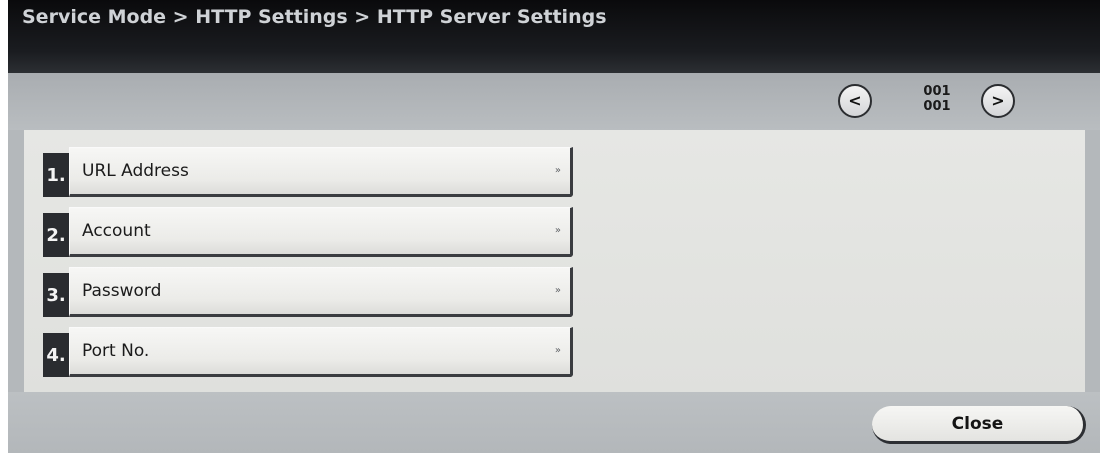 The height and width of the screenshot is (453, 1102). I want to click on menu-item-port-no: 4. Port No. », so click(308, 352).